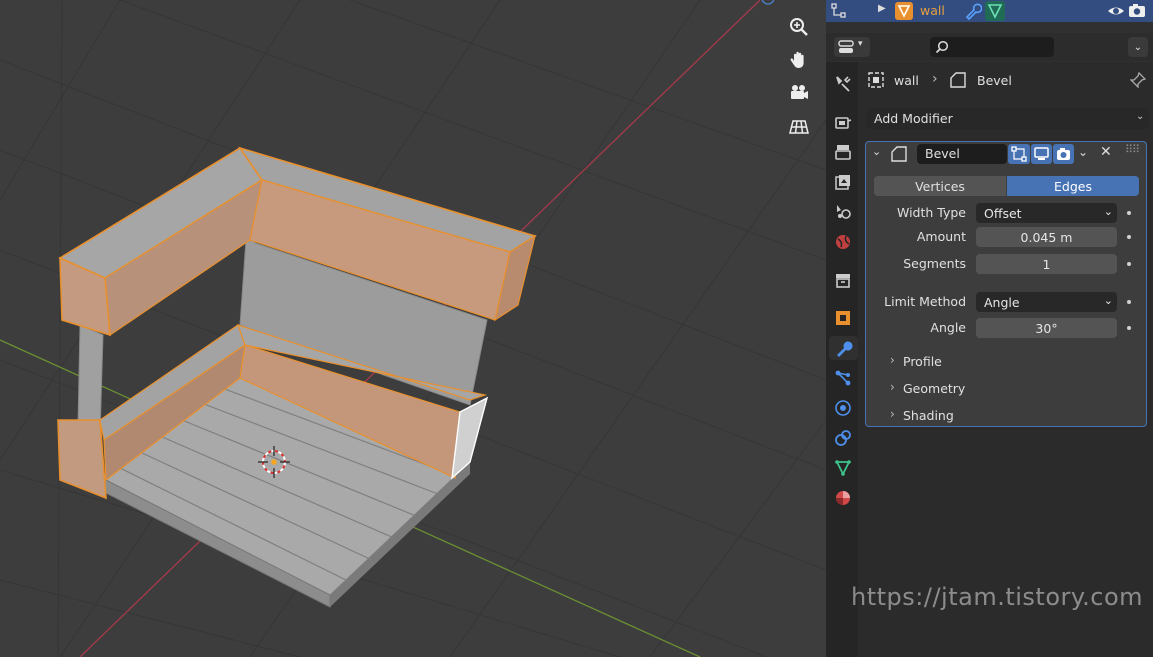  I want to click on amount-value: 0.045 m, so click(1046, 237).